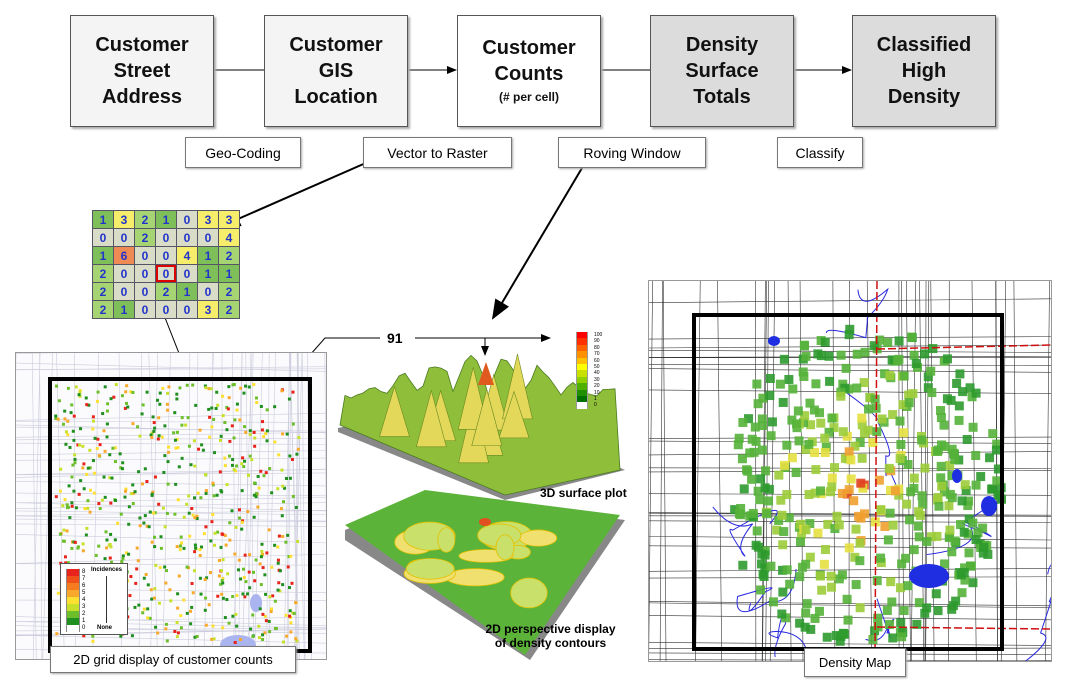 The height and width of the screenshot is (690, 1066). I want to click on caption-line: 2D perspective display, so click(550, 629).